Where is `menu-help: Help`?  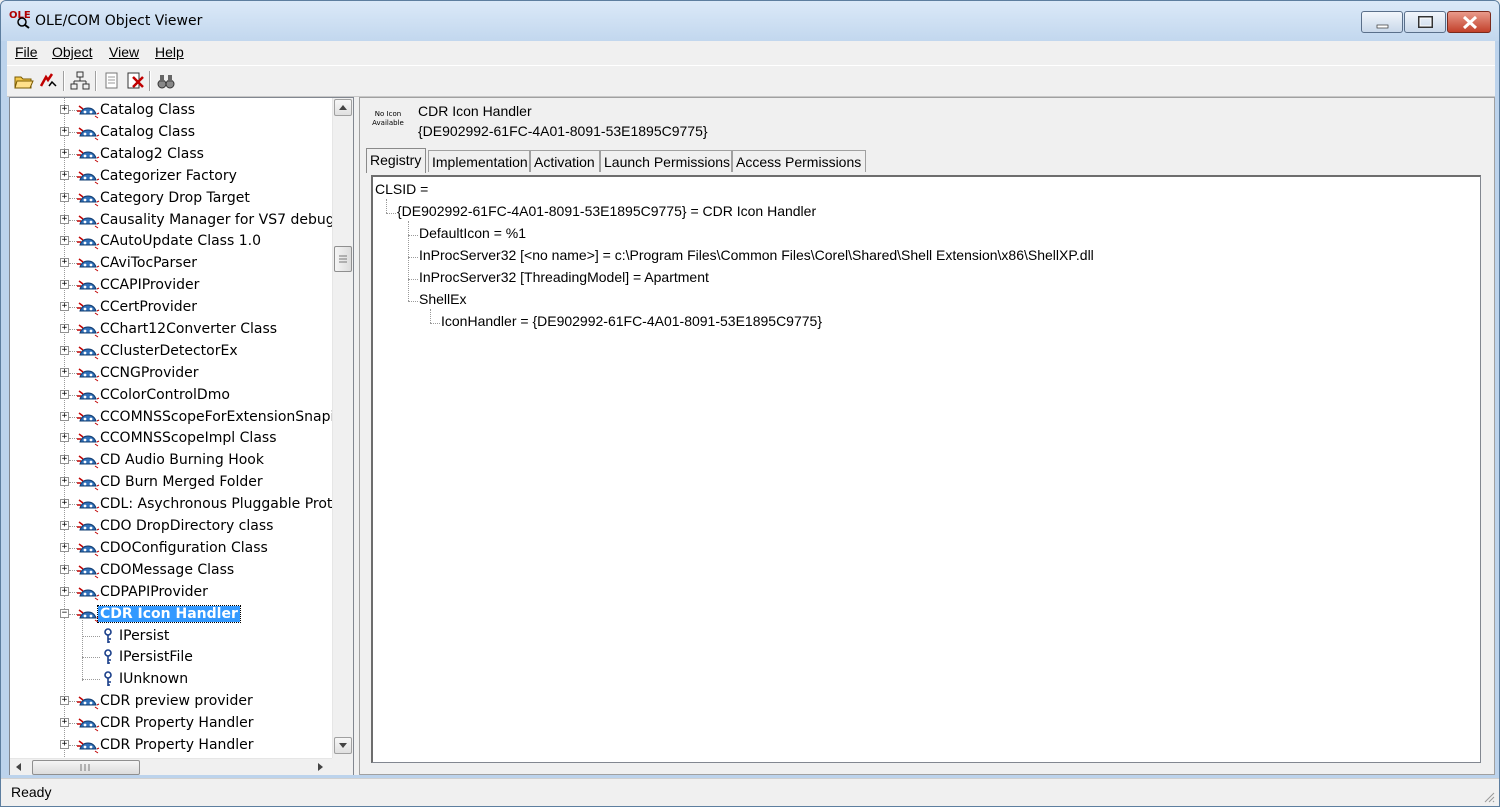 menu-help: Help is located at coordinates (169, 52).